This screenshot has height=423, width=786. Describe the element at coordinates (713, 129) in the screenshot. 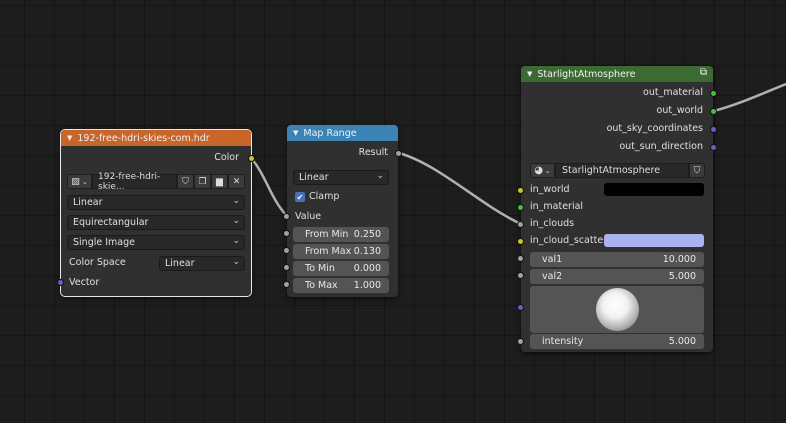

I see `out-sky-coordinates-socket` at that location.